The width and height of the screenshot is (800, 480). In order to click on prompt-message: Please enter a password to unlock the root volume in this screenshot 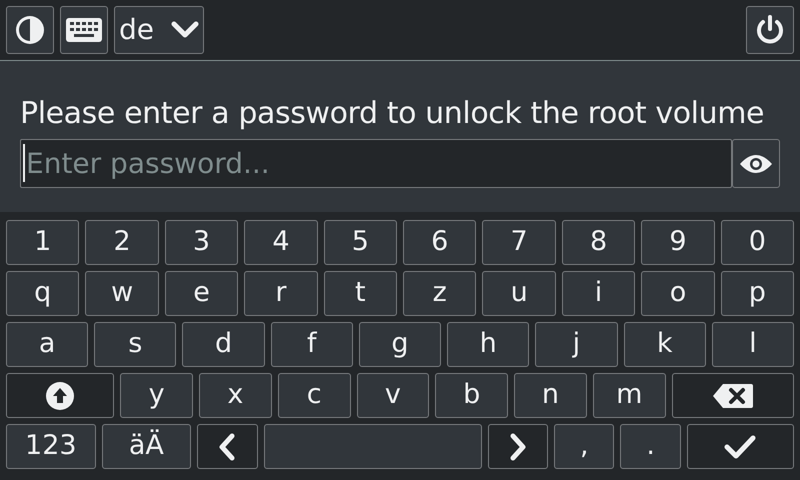, I will do `click(393, 114)`.